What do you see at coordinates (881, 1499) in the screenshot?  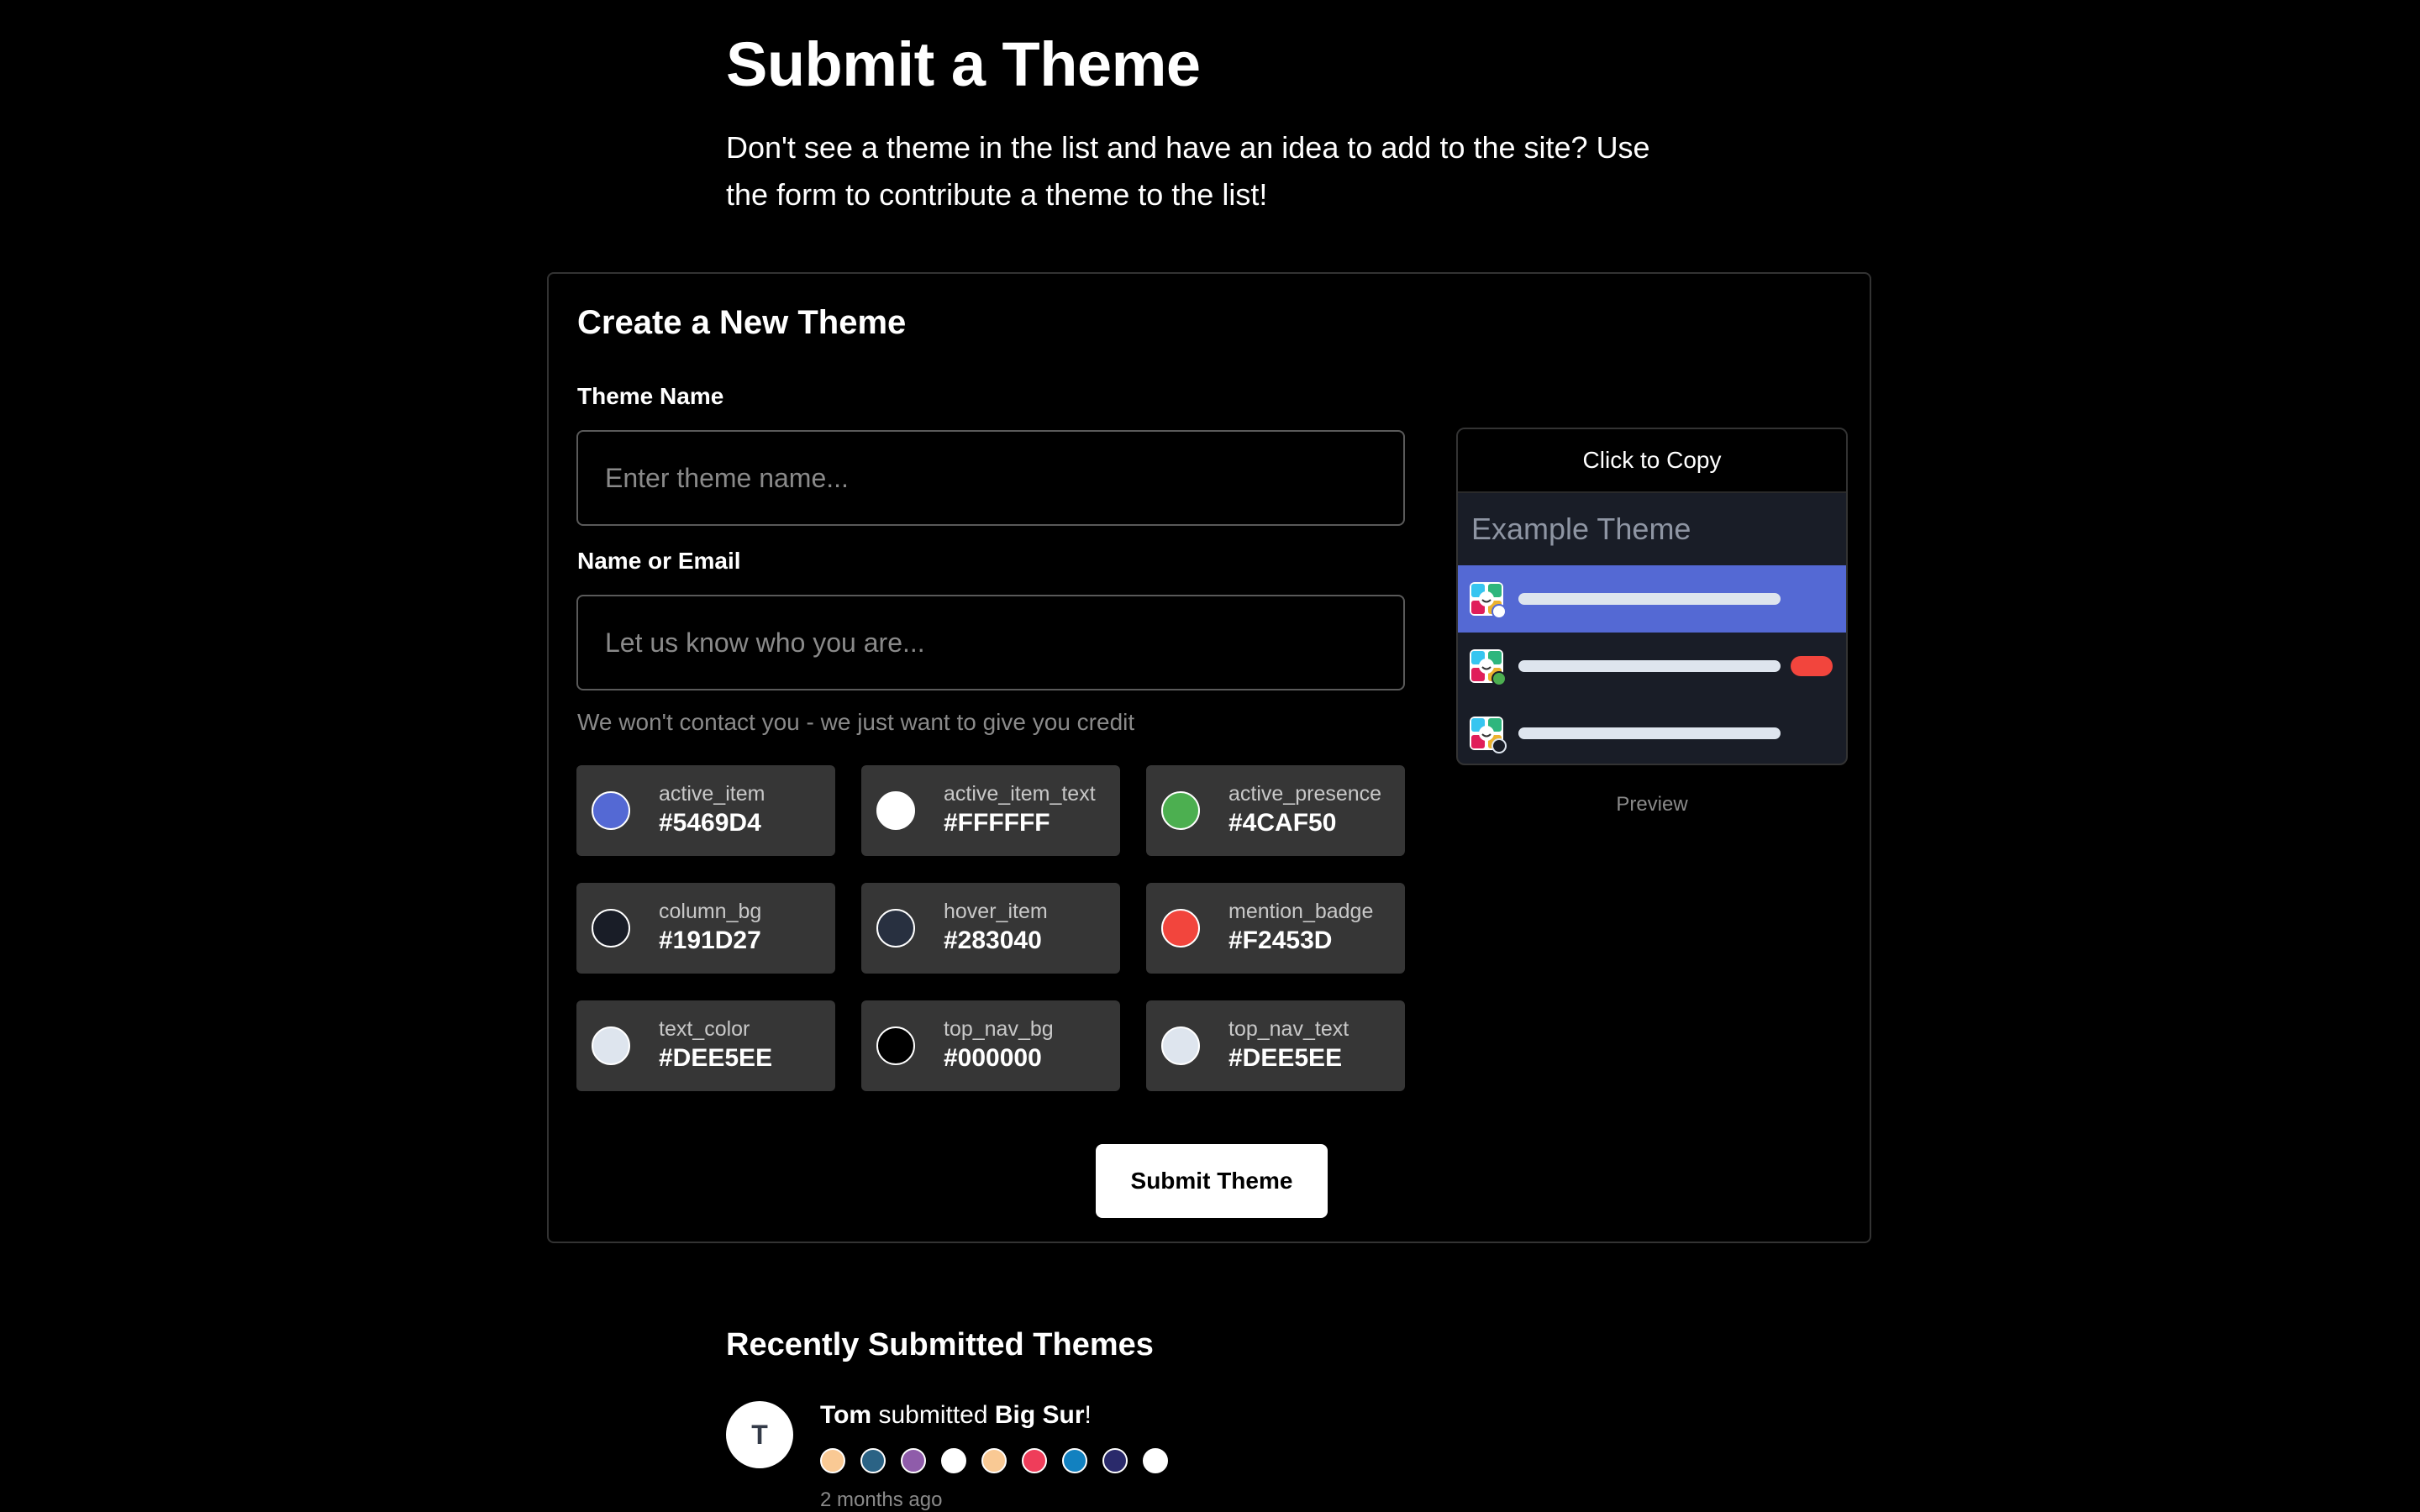 I see `submitted-time: 2 months ago` at bounding box center [881, 1499].